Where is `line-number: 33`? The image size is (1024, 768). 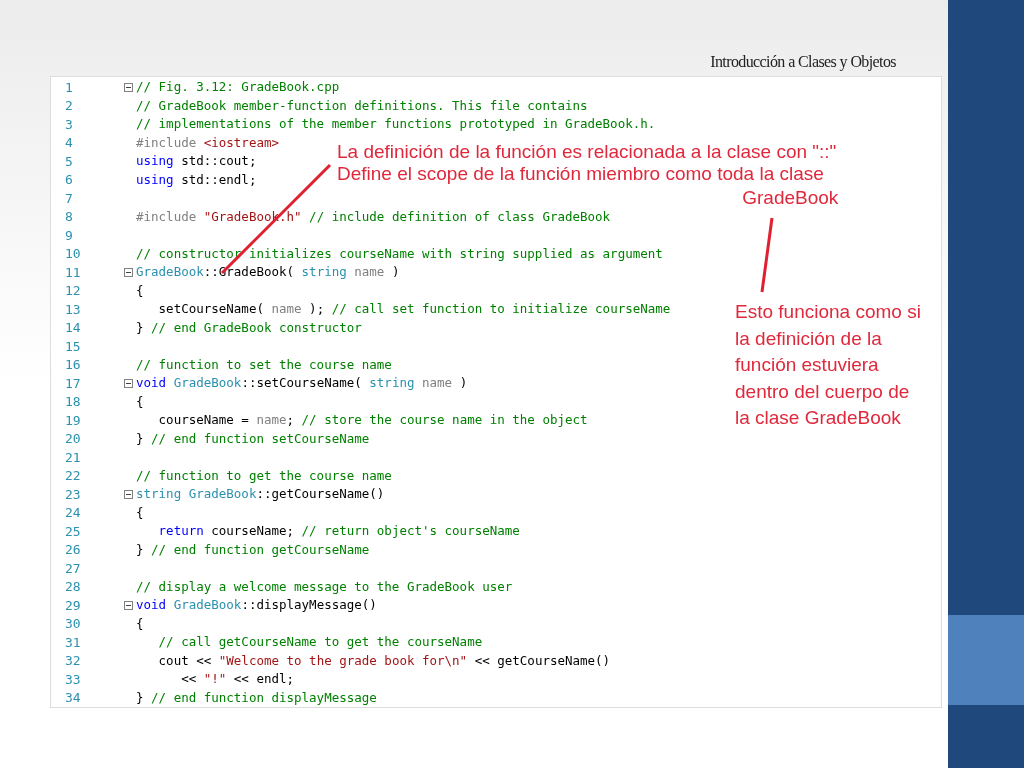
line-number: 33 is located at coordinates (73, 679).